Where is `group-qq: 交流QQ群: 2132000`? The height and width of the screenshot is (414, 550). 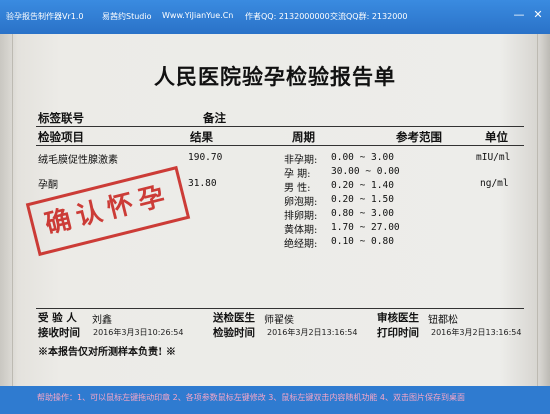 group-qq: 交流QQ群: 2132000 is located at coordinates (369, 16).